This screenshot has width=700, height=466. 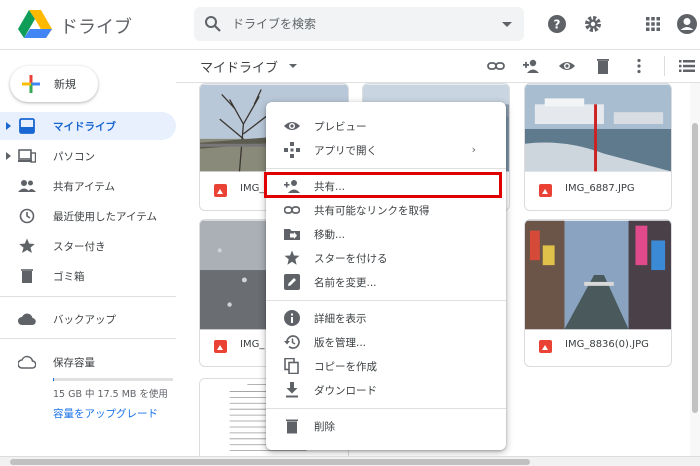 I want to click on drive-logo-icon, so click(x=35, y=24).